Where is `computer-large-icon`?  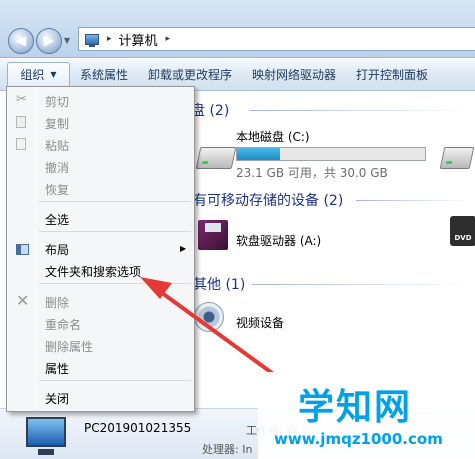 computer-large-icon is located at coordinates (46, 436).